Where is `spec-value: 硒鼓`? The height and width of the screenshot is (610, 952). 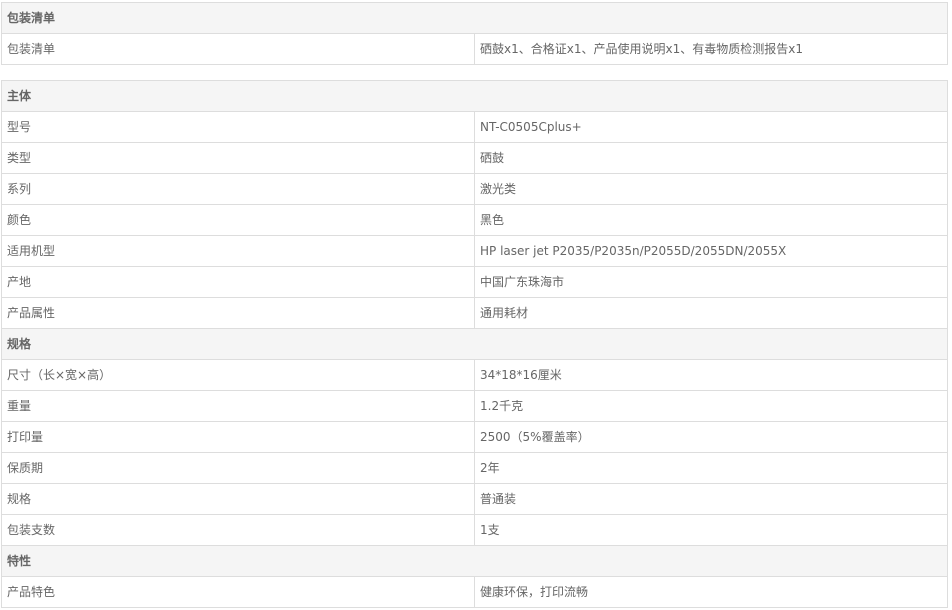 spec-value: 硒鼓 is located at coordinates (711, 158).